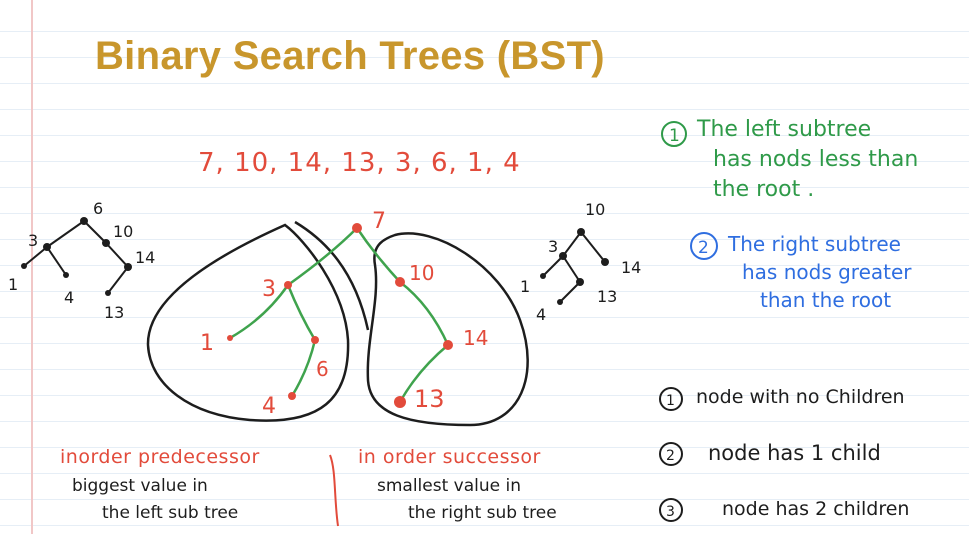 The width and height of the screenshot is (969, 534). What do you see at coordinates (81, 260) in the screenshot?
I see `left-mini-tree: 3 6 10 14 1 4 13` at bounding box center [81, 260].